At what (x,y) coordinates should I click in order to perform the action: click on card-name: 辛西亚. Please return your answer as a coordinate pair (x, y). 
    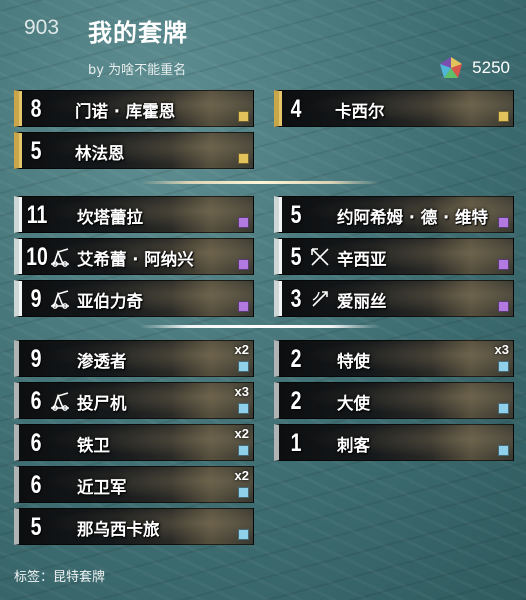
    Looking at the image, I should click on (362, 259).